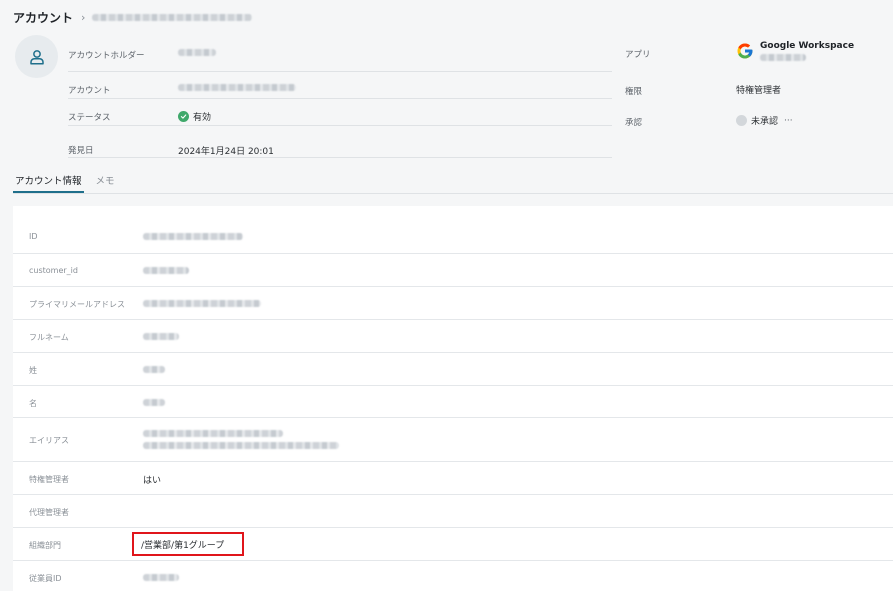 The height and width of the screenshot is (591, 893). Describe the element at coordinates (183, 116) in the screenshot. I see `check-circle-icon` at that location.